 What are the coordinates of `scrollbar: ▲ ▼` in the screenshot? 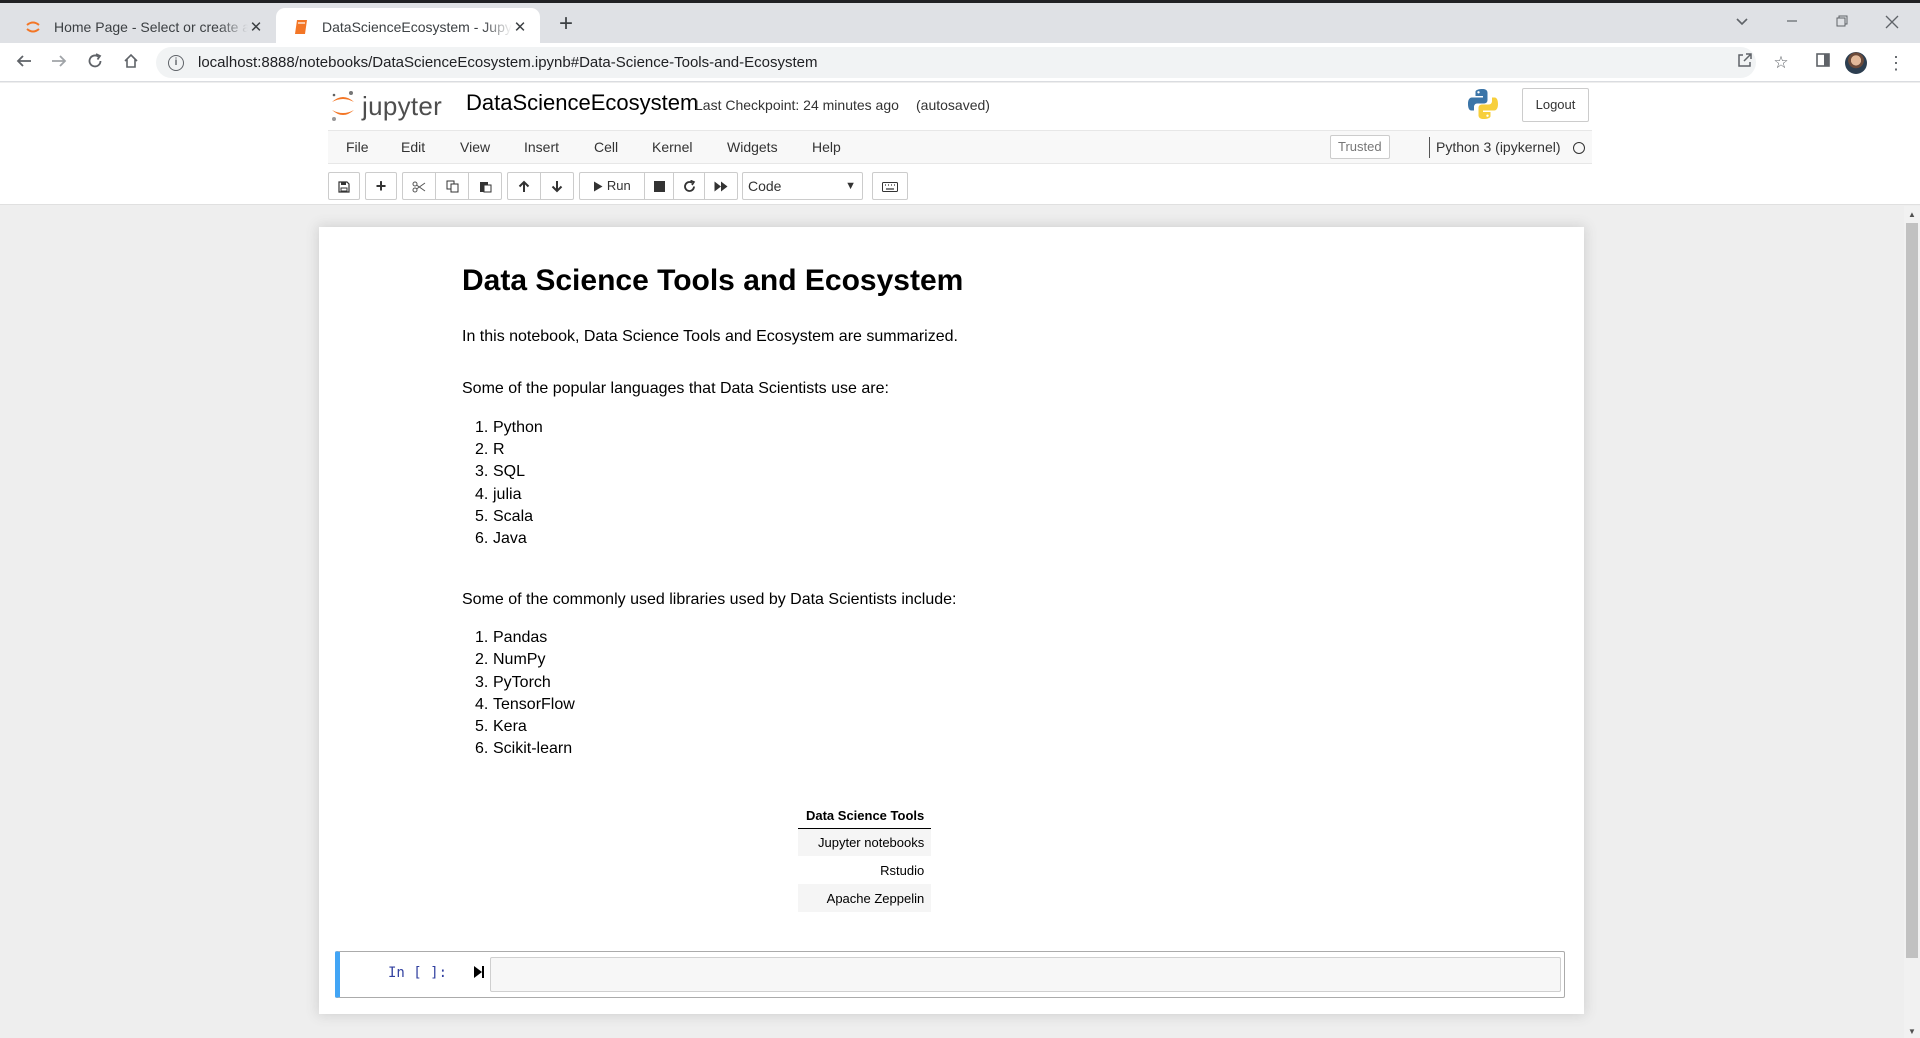 It's located at (1912, 622).